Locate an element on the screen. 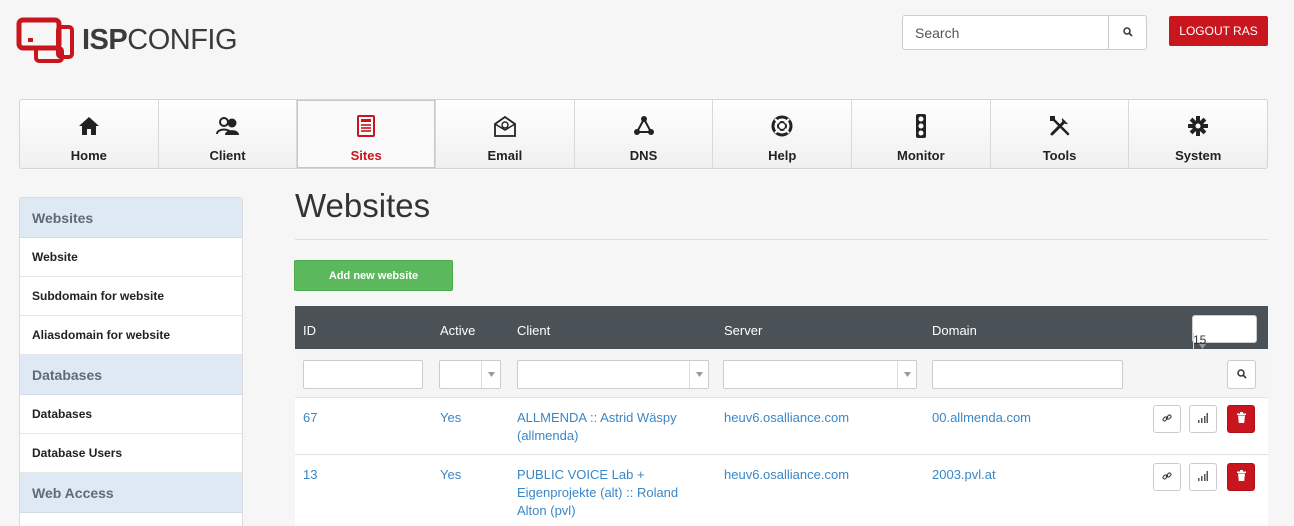  logo: ISPCONFIG is located at coordinates (127, 40).